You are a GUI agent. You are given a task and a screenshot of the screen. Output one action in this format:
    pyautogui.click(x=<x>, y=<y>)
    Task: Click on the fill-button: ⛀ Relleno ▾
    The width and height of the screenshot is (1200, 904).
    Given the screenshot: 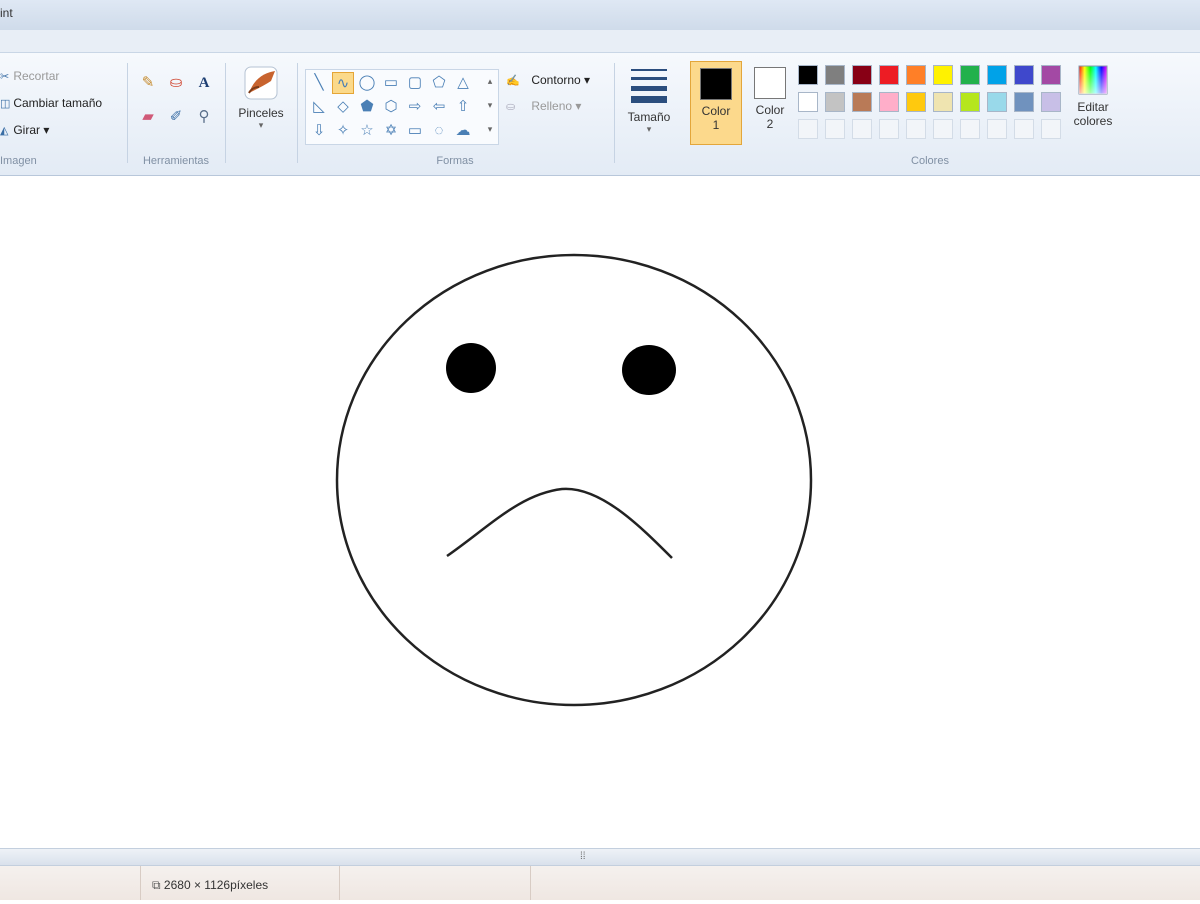 What is the action you would take?
    pyautogui.click(x=543, y=106)
    